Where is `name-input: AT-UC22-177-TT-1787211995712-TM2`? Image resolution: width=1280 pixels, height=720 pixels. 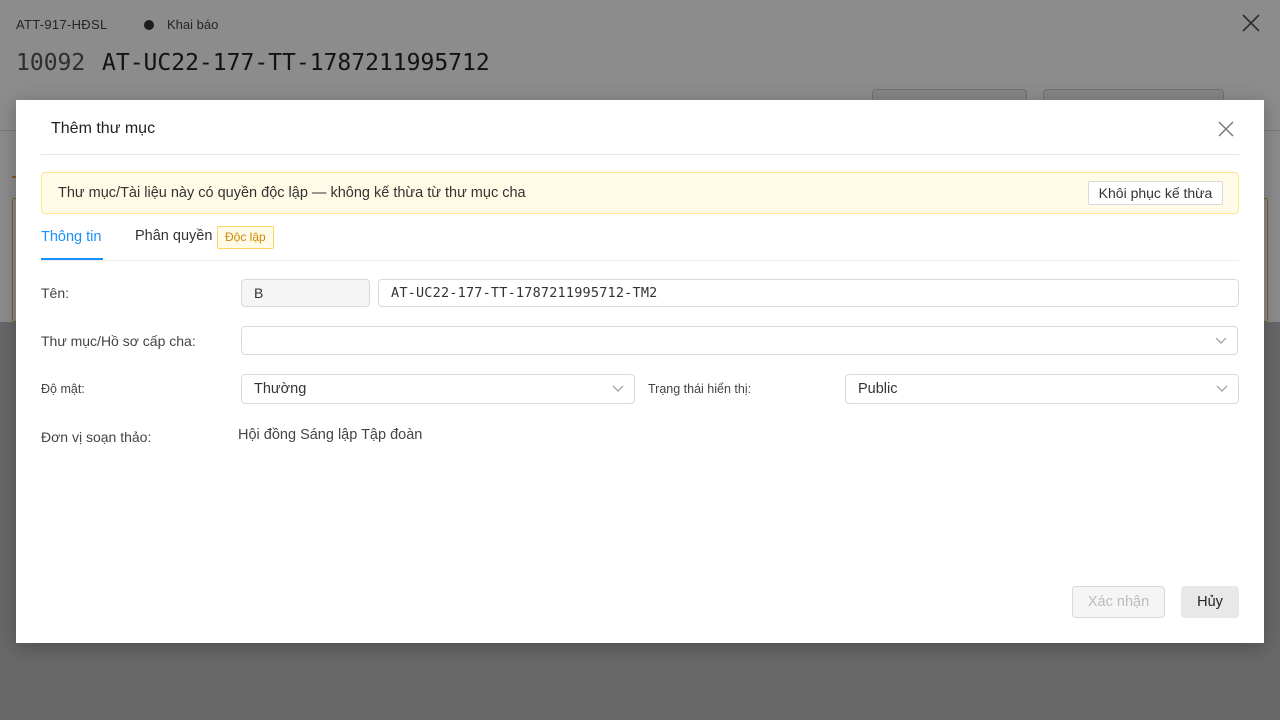
name-input: AT-UC22-177-TT-1787211995712-TM2 is located at coordinates (808, 293).